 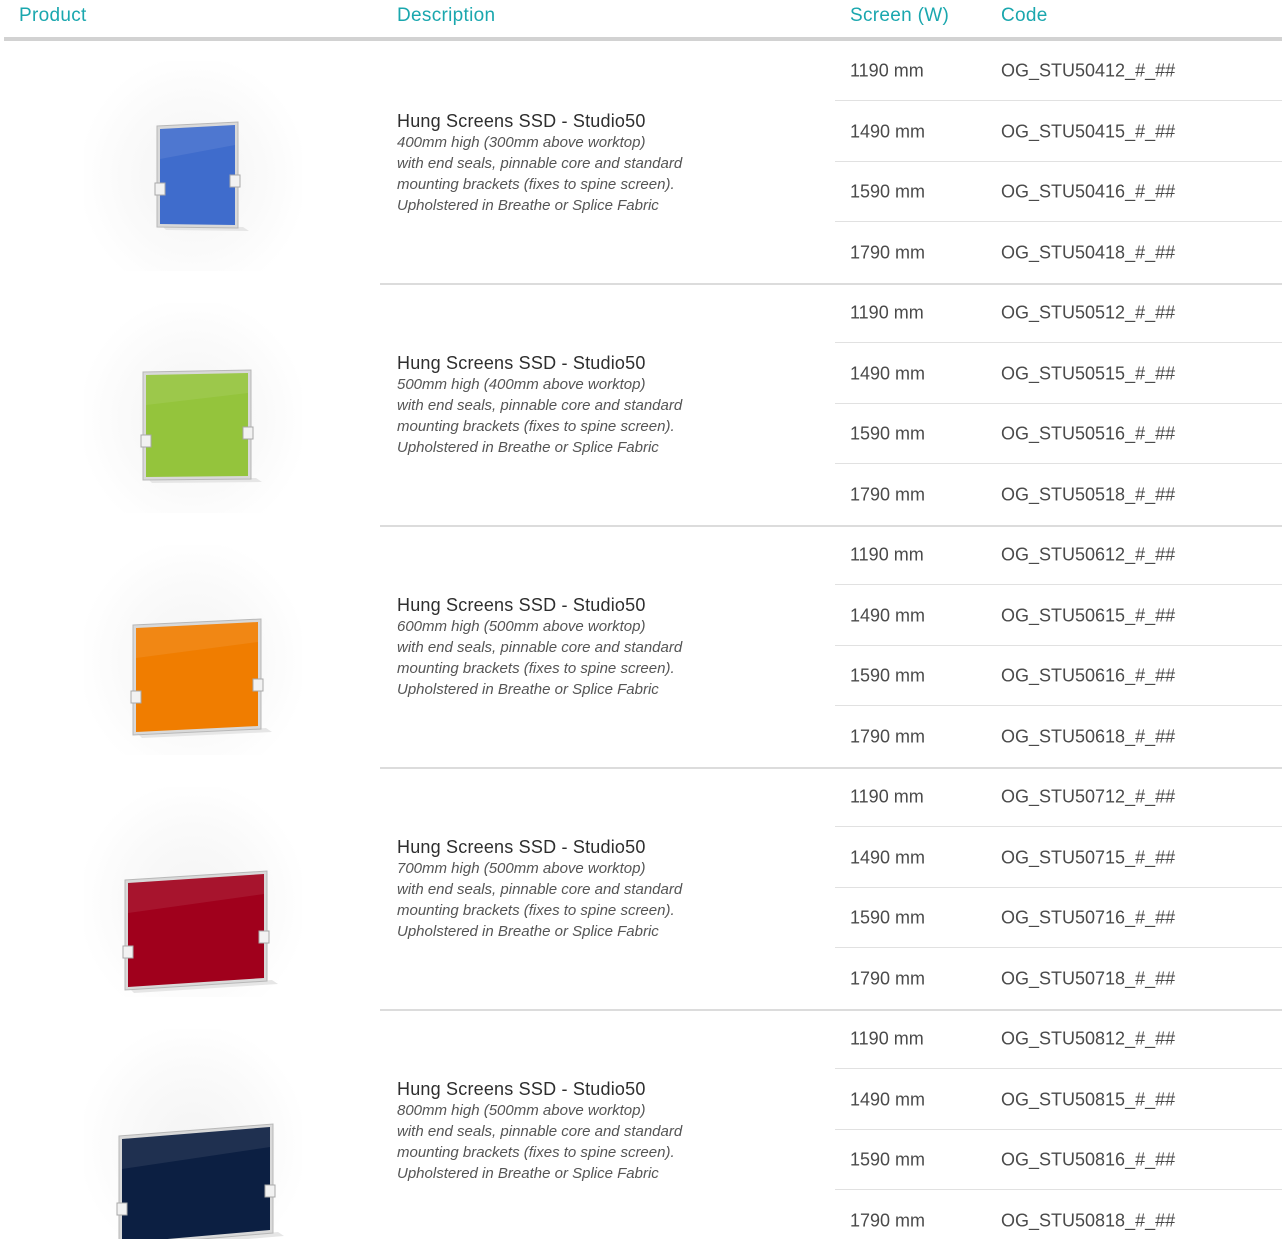 What do you see at coordinates (1088, 373) in the screenshot?
I see `product-code-cell: OG_STU50515_#_##` at bounding box center [1088, 373].